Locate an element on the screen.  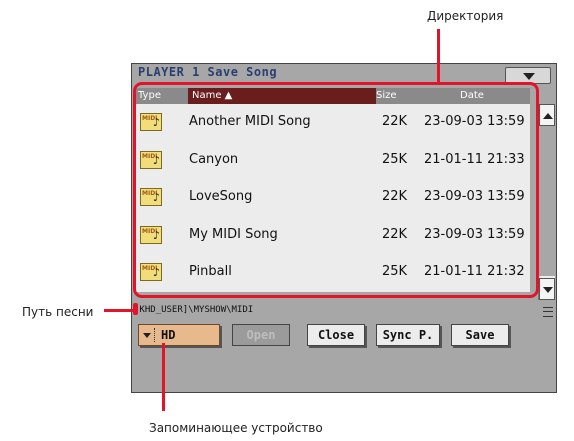
directory-pointer is located at coordinates (438, 56).